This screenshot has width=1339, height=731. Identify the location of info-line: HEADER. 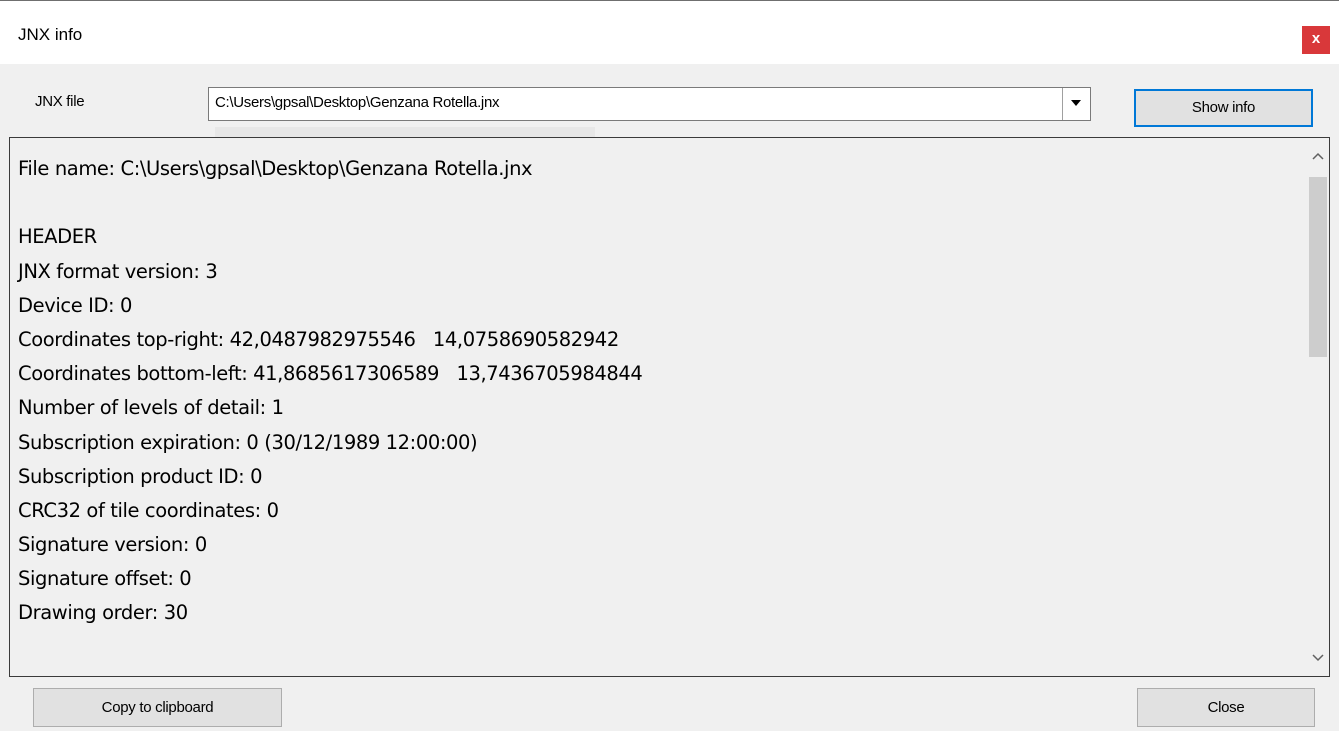
(57, 237).